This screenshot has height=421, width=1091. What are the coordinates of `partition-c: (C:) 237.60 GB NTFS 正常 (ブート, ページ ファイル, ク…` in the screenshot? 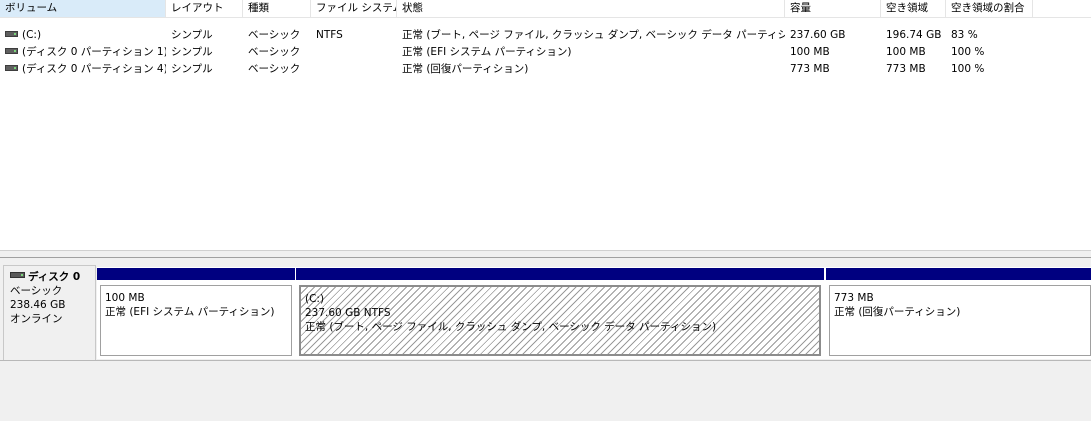 It's located at (560, 313).